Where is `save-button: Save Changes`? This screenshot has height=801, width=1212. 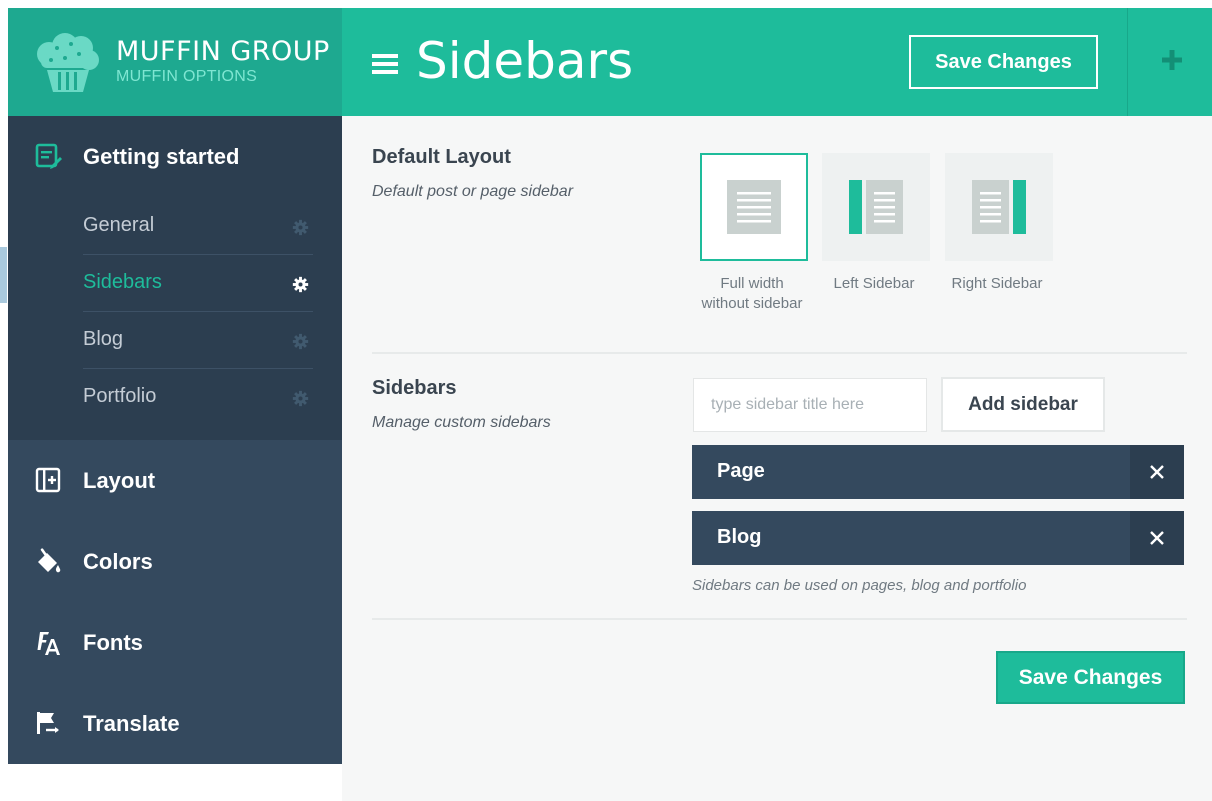 save-button: Save Changes is located at coordinates (1003, 62).